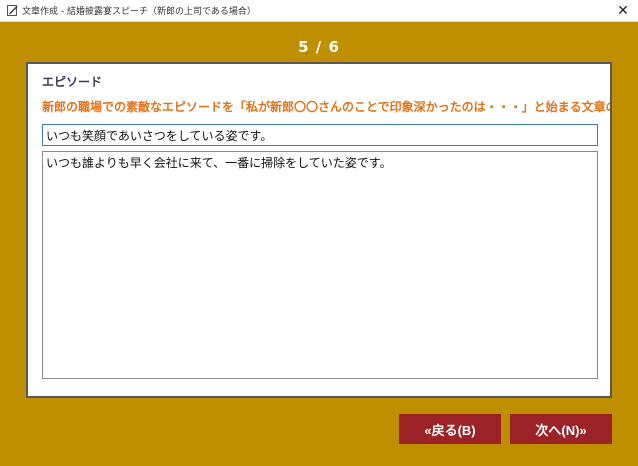  I want to click on close-icon: ✕, so click(623, 11).